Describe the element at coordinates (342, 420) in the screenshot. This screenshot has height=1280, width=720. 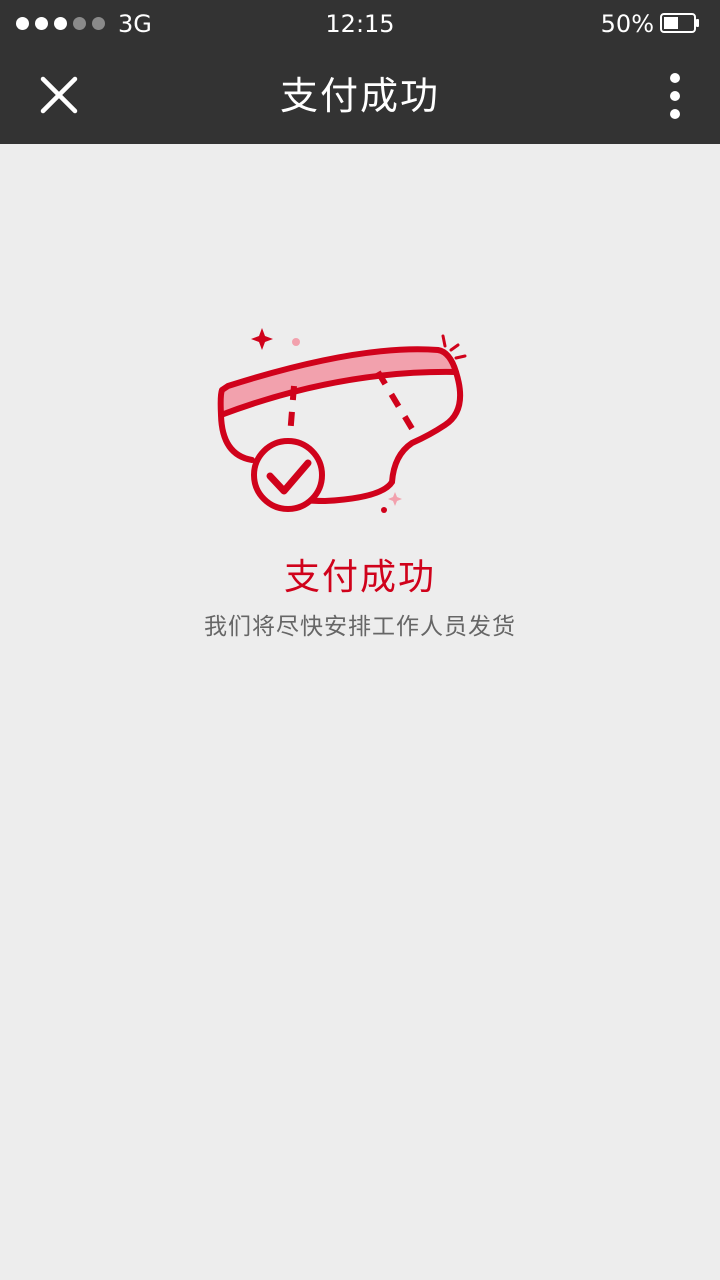
I see `diaper-check-icon` at that location.